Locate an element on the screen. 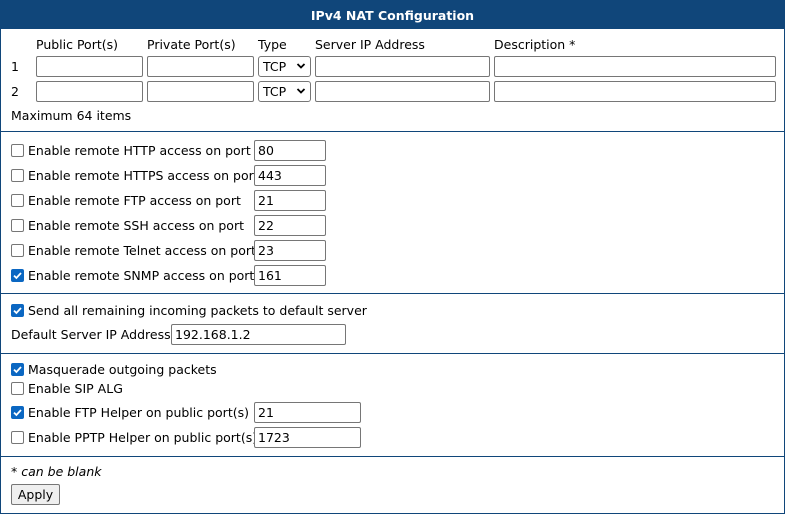 The image size is (785, 514). masquerade-checkbox is located at coordinates (17, 369).